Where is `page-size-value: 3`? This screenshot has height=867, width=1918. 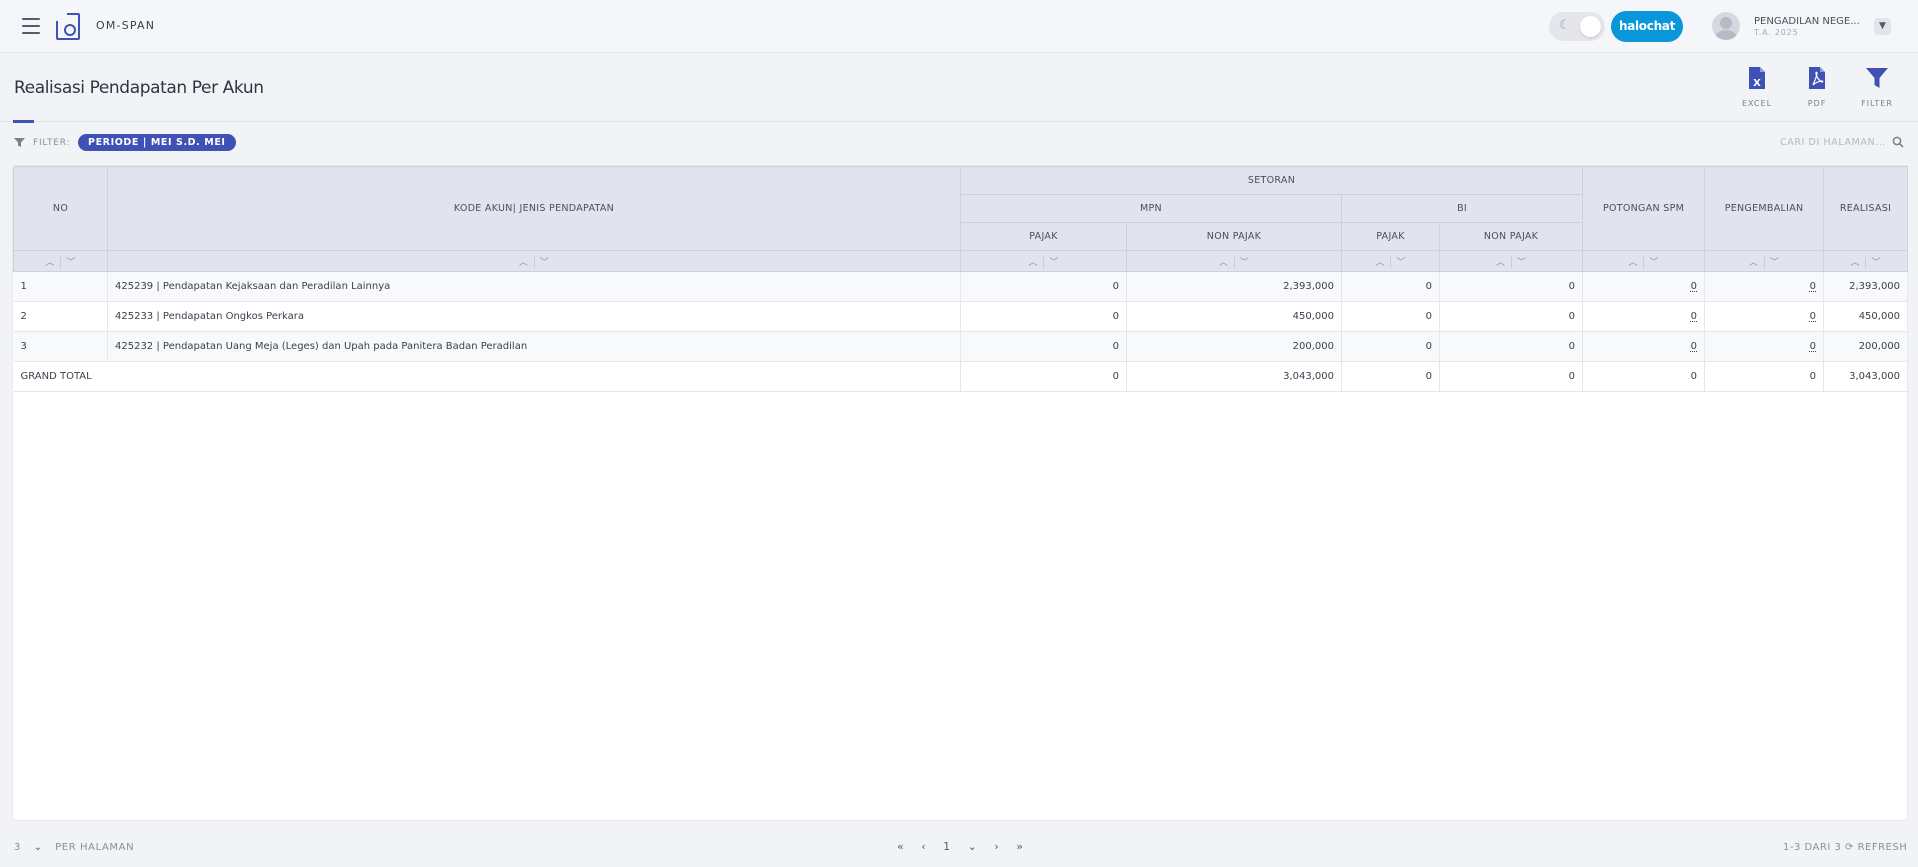
page-size-value: 3 is located at coordinates (17, 847).